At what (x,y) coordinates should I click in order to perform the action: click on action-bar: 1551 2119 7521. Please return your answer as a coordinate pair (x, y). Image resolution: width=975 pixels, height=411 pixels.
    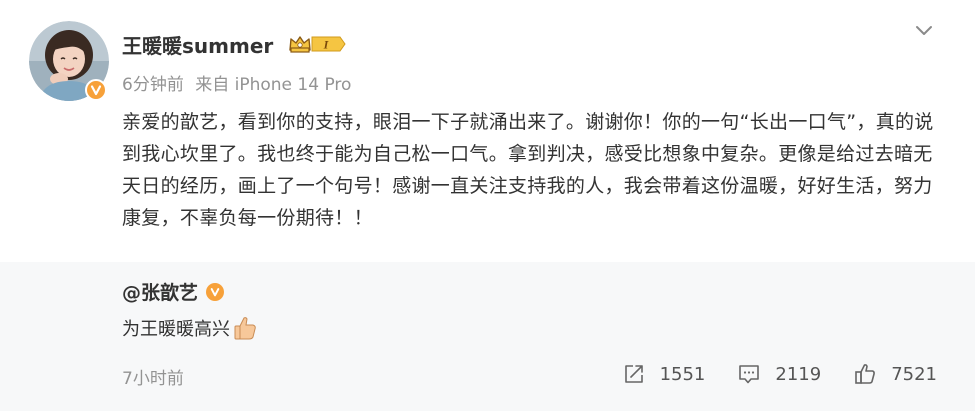
    Looking at the image, I should click on (763, 374).